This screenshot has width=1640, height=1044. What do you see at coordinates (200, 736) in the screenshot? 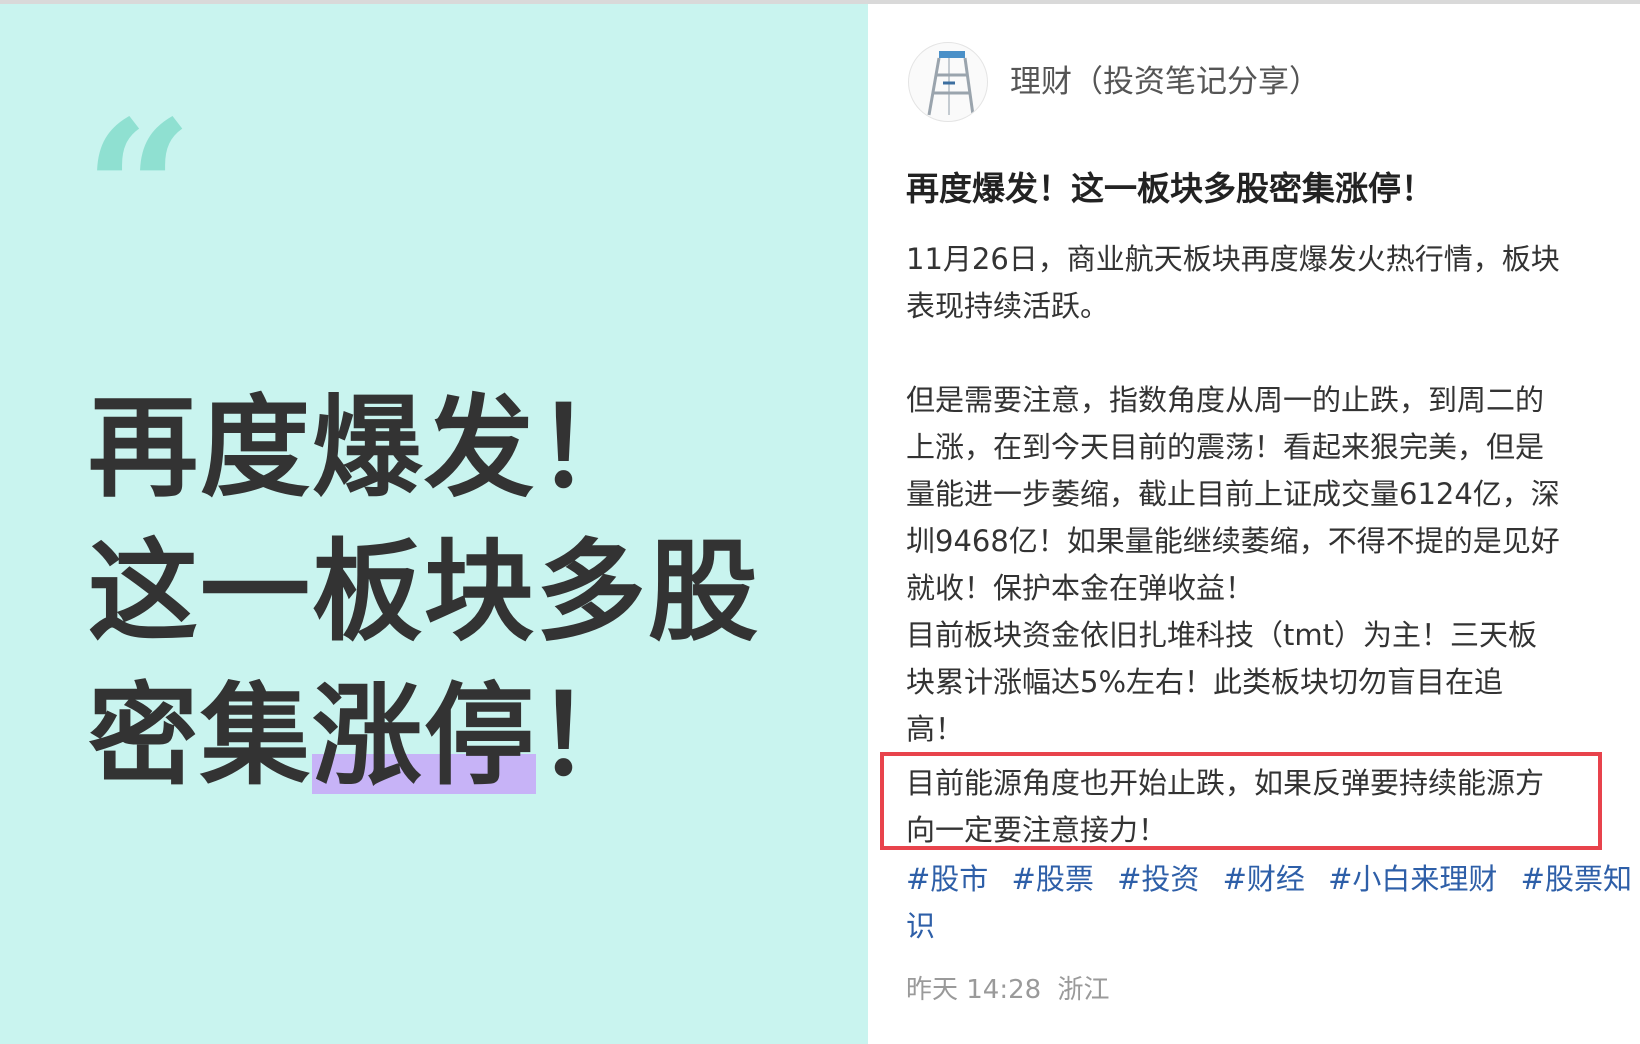
I see `cover-title-text: 密集` at bounding box center [200, 736].